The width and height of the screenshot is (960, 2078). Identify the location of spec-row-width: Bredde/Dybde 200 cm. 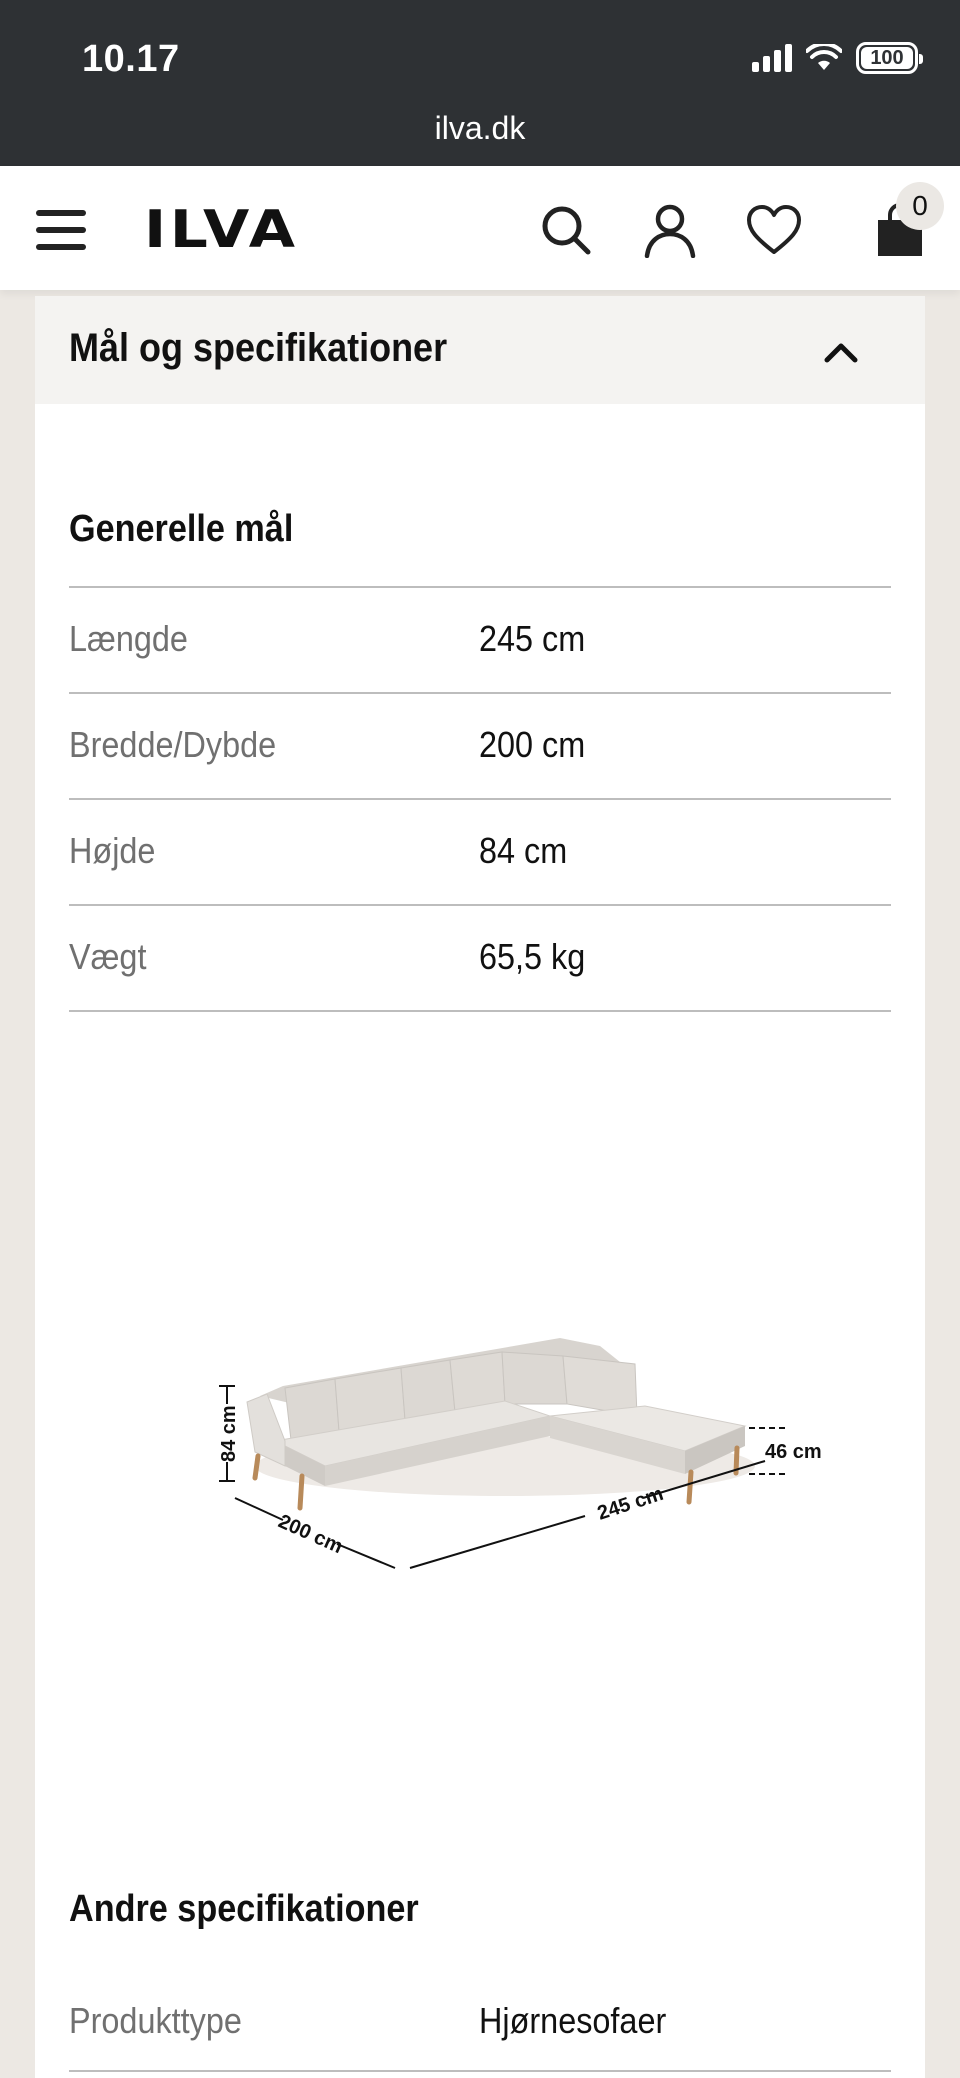
(480, 745).